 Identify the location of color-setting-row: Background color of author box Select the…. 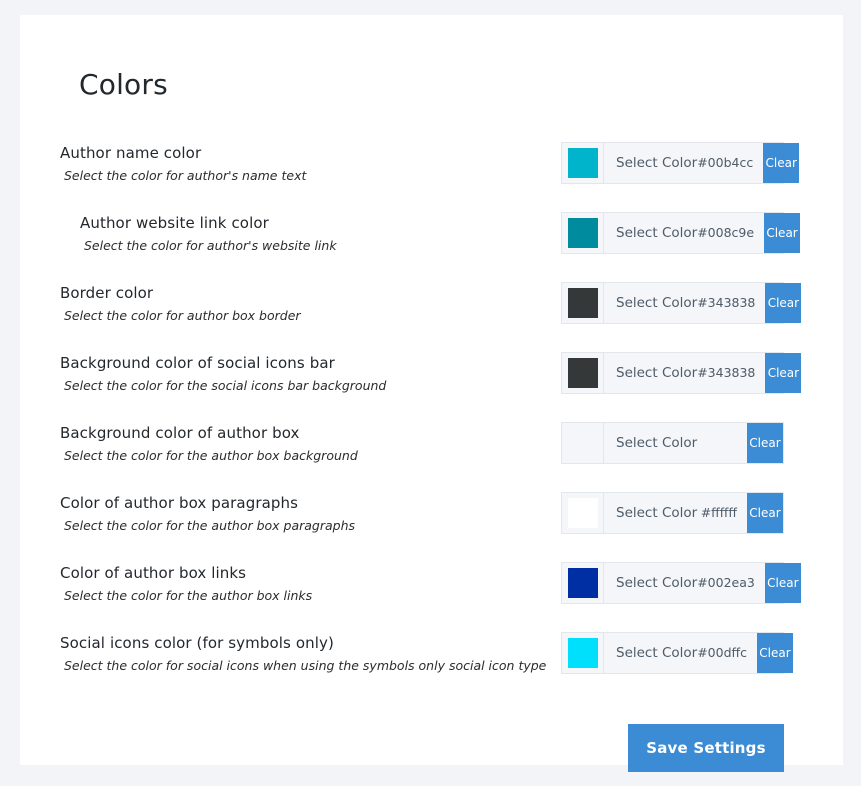
(431, 455).